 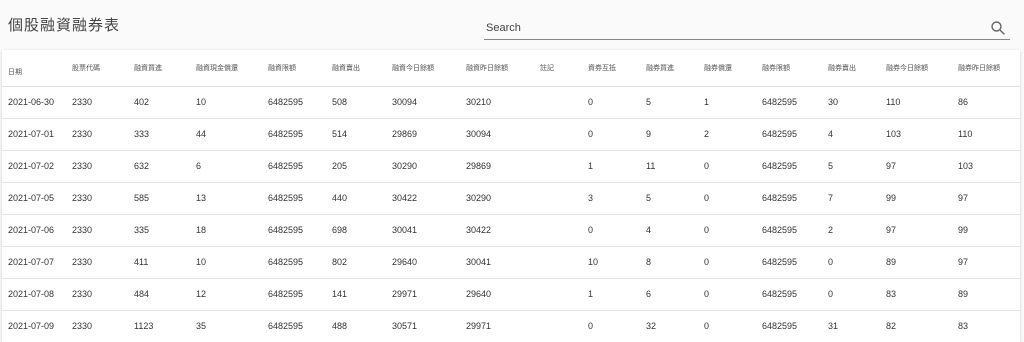 What do you see at coordinates (226, 262) in the screenshot?
I see `table-cell: 10` at bounding box center [226, 262].